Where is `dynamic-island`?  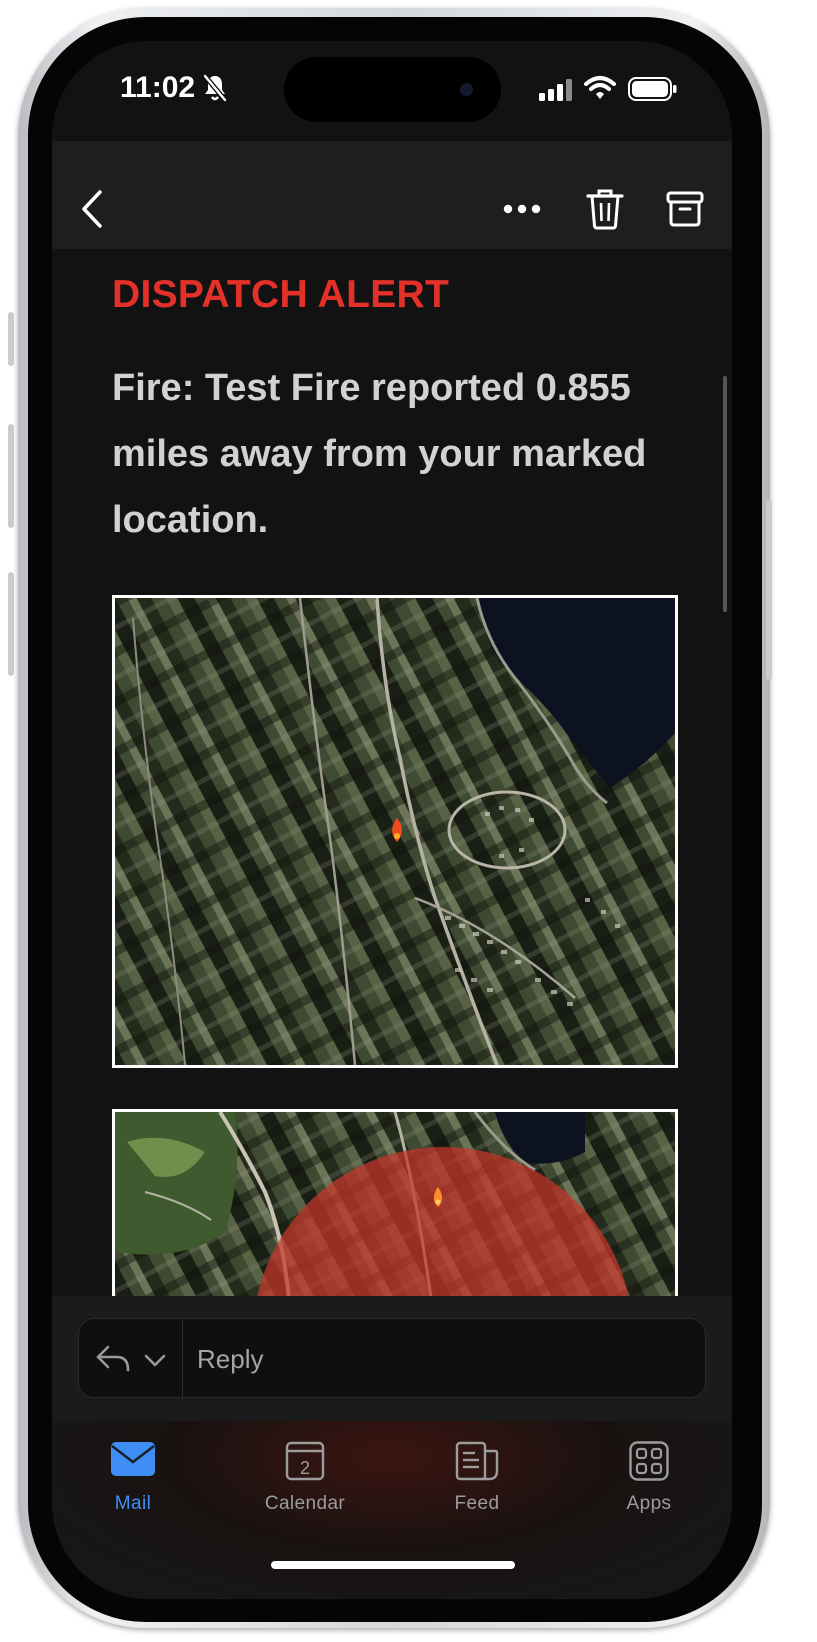
dynamic-island is located at coordinates (392, 89).